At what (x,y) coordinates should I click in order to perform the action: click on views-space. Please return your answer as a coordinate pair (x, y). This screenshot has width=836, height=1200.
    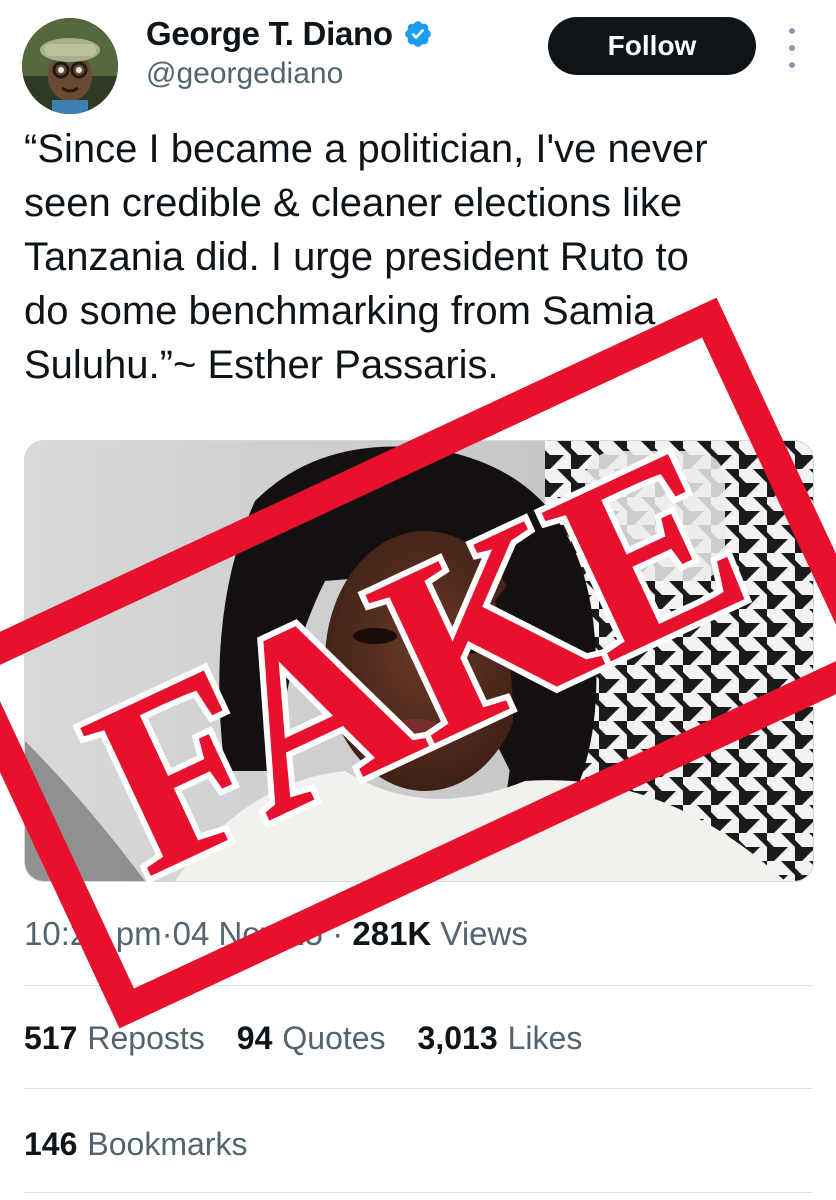
    Looking at the image, I should click on (435, 934).